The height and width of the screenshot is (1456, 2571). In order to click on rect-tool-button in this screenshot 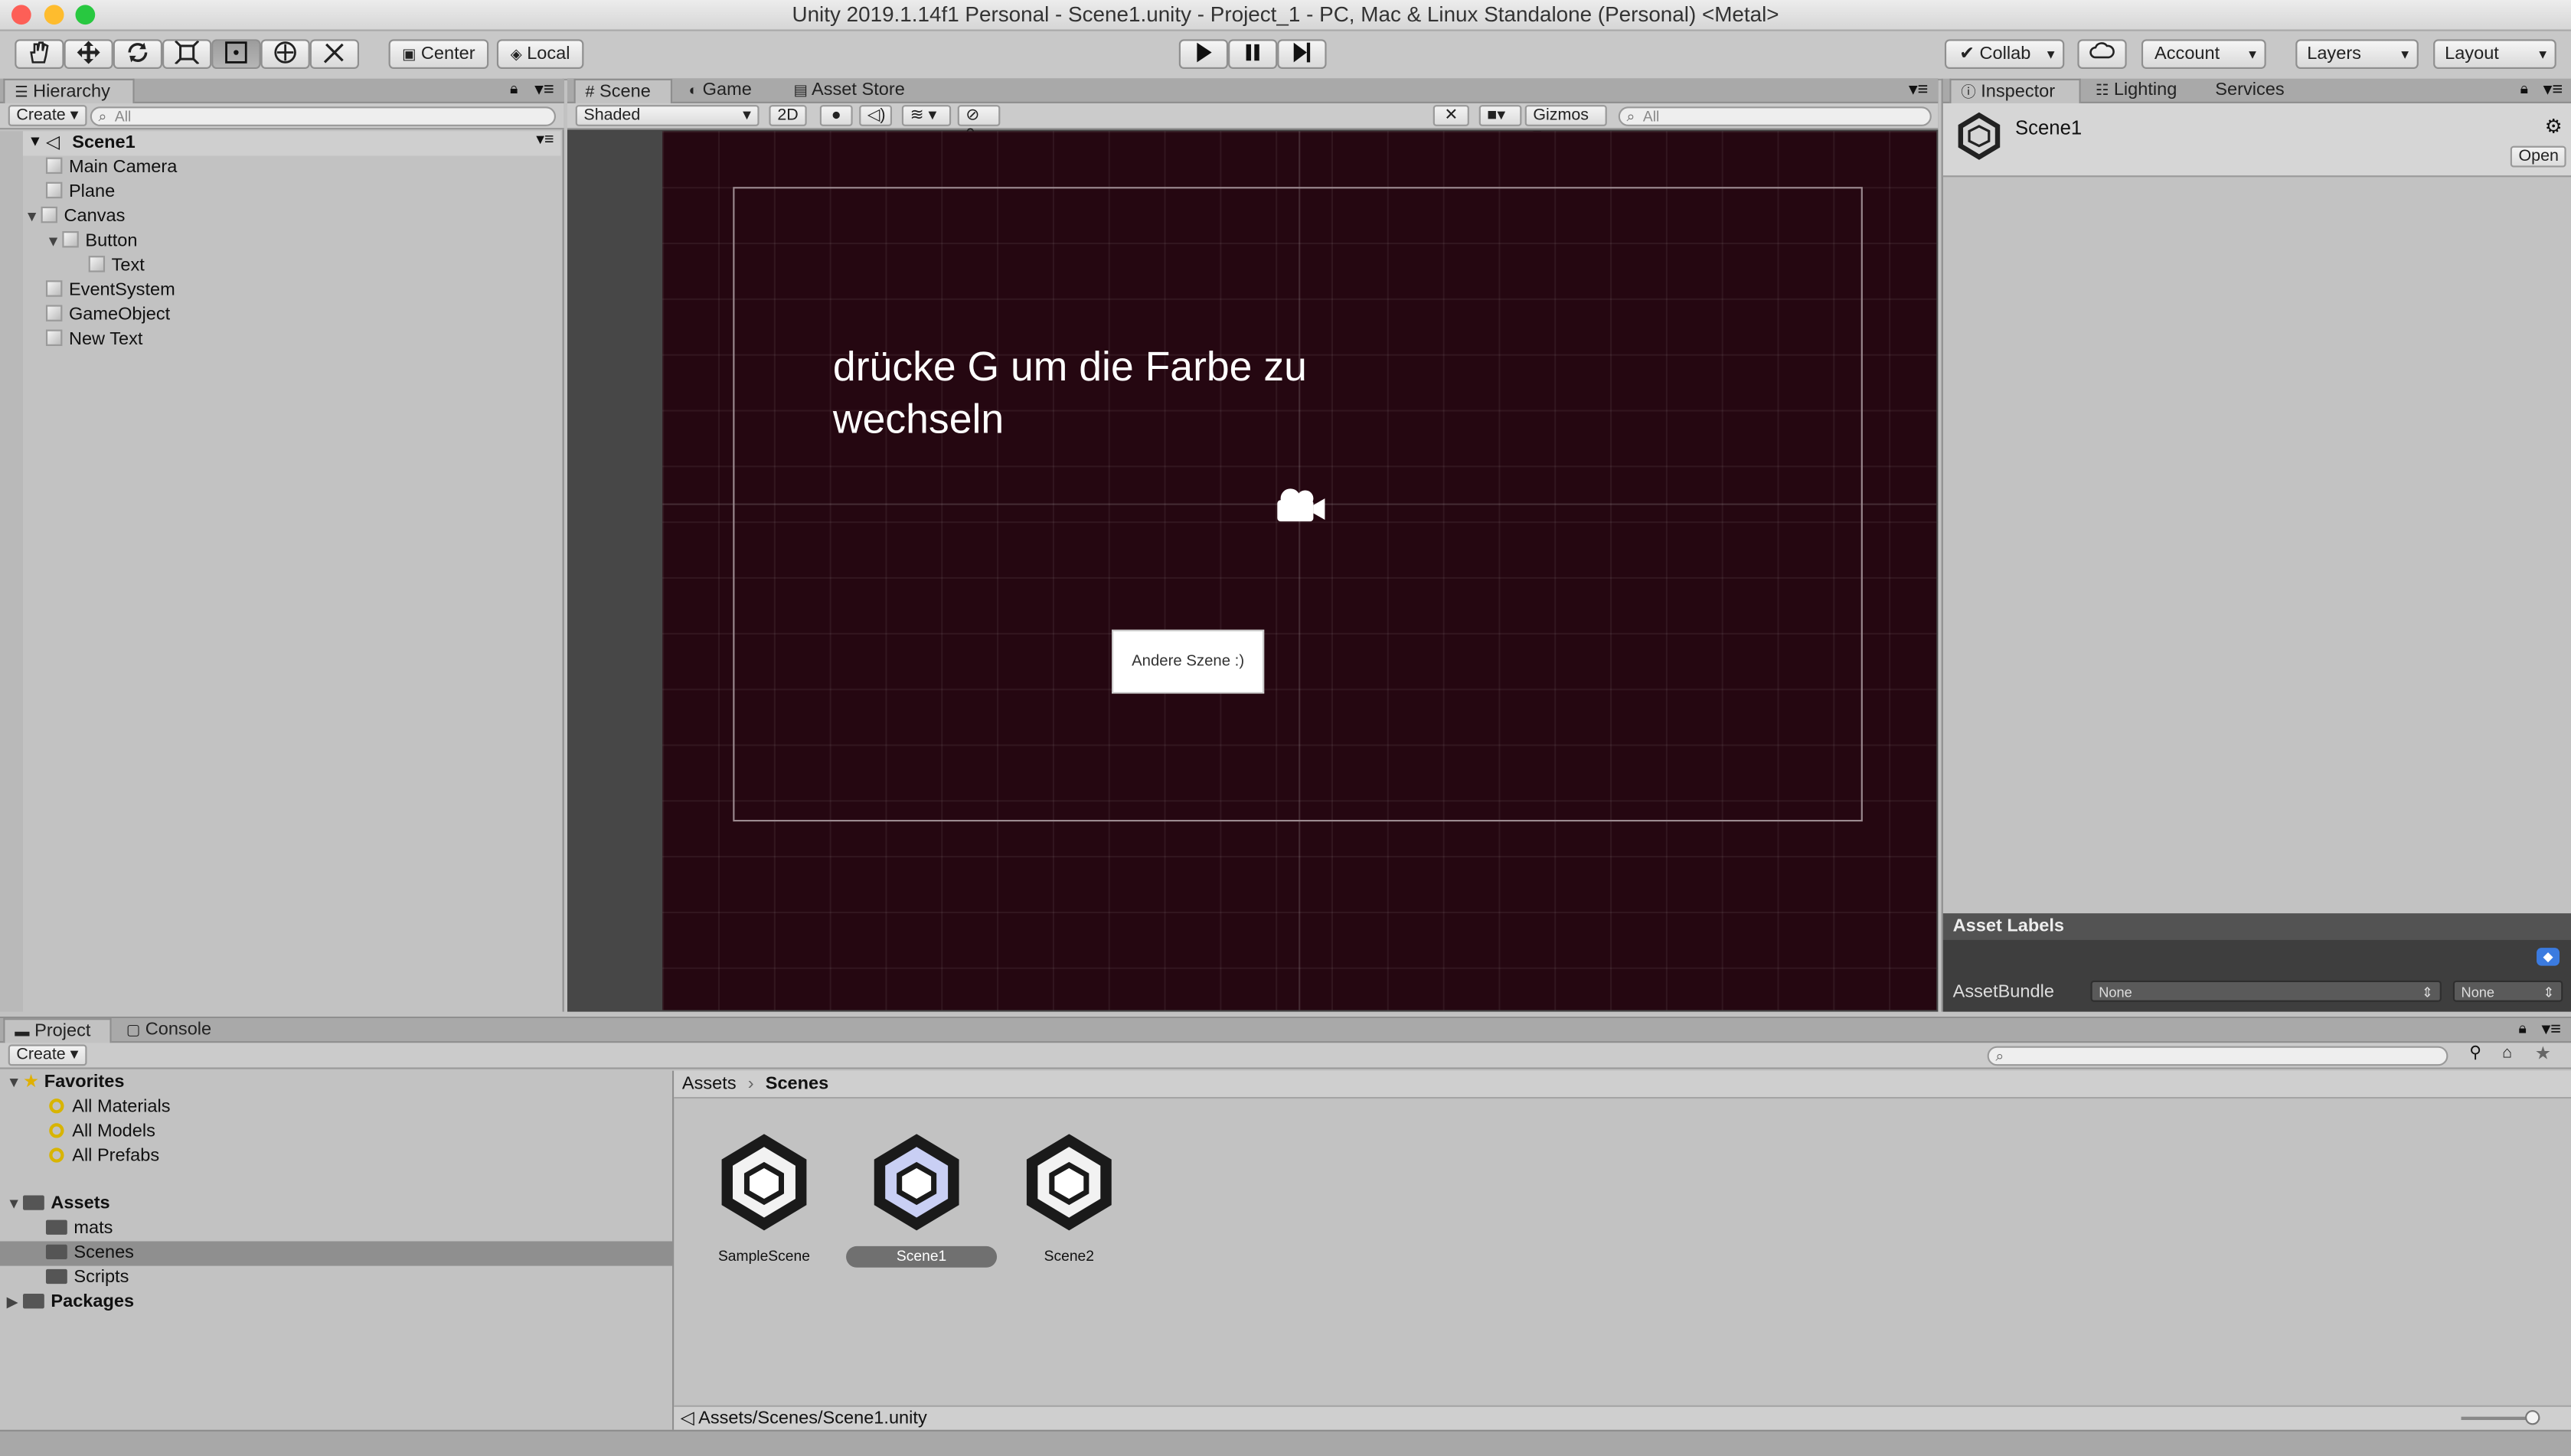, I will do `click(236, 54)`.